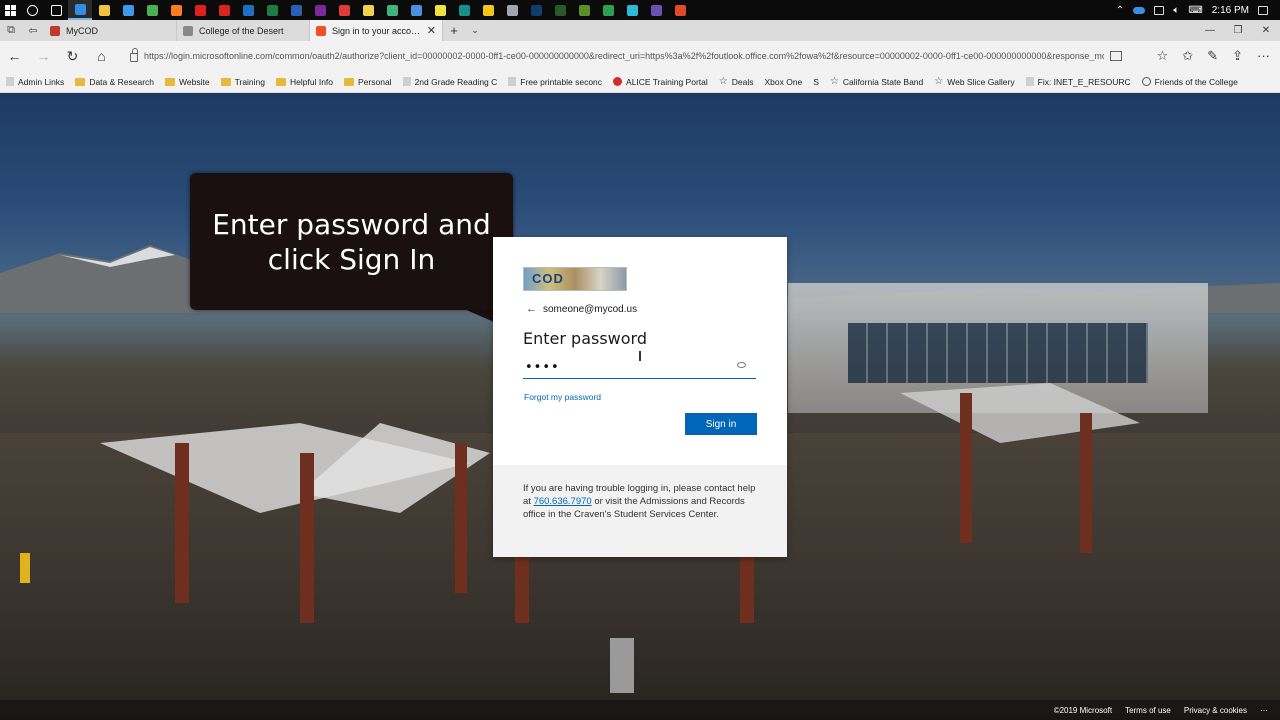  What do you see at coordinates (104, 10) in the screenshot?
I see `taskbar-file-explorer-icon` at bounding box center [104, 10].